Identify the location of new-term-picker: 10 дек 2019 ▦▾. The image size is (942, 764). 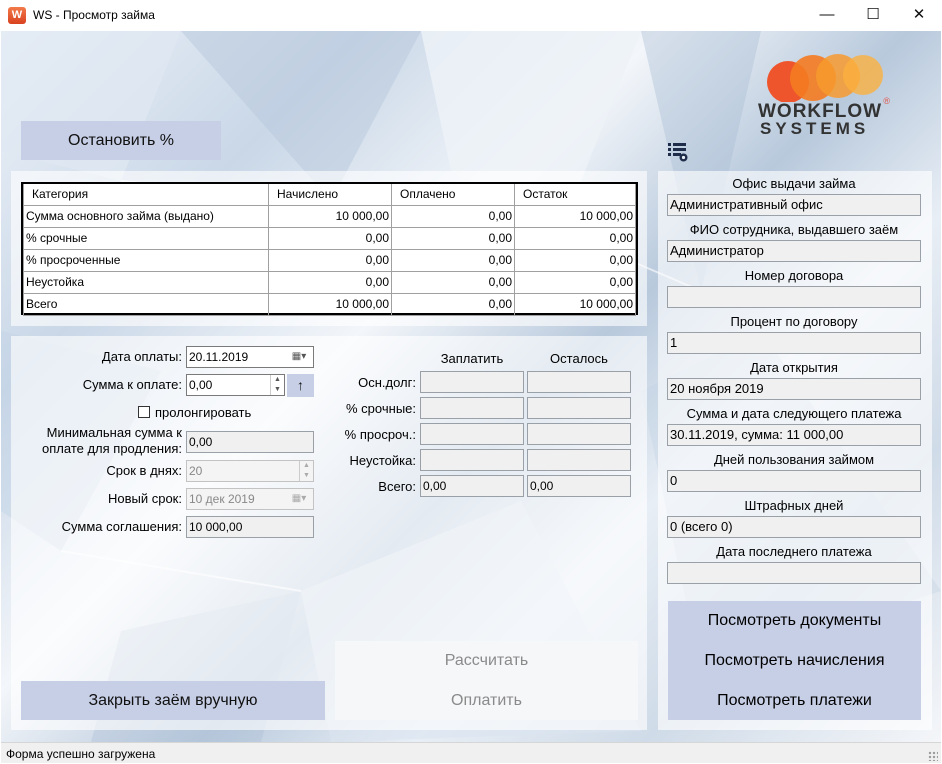
(250, 499).